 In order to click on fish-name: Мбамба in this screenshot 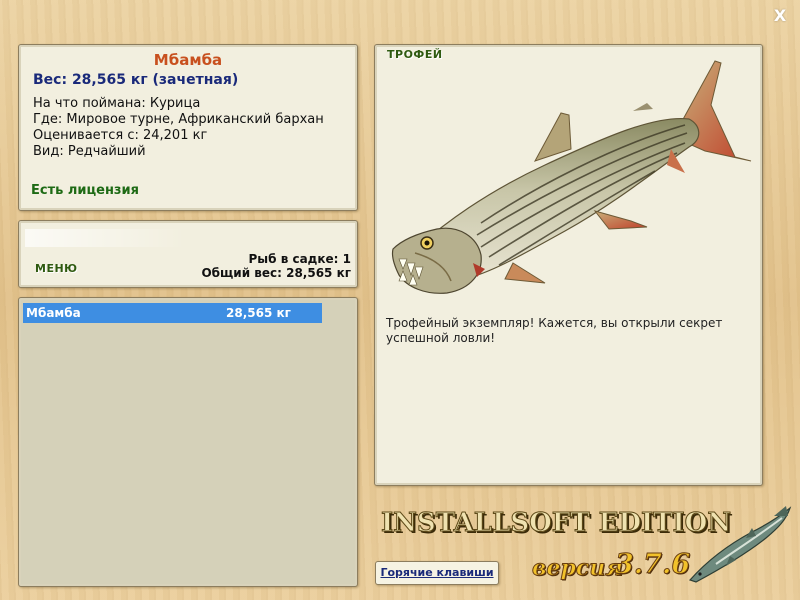, I will do `click(188, 60)`.